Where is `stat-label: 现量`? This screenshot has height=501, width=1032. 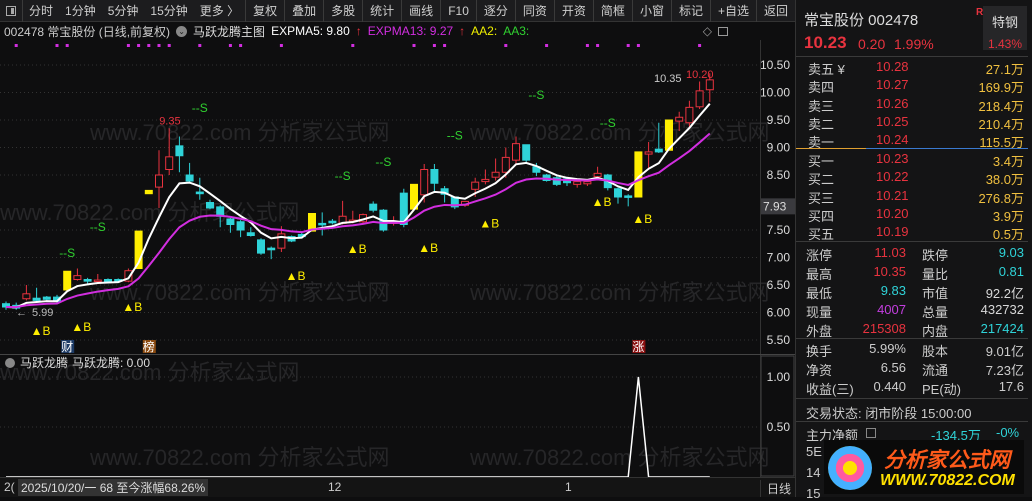 stat-label: 现量 is located at coordinates (819, 312).